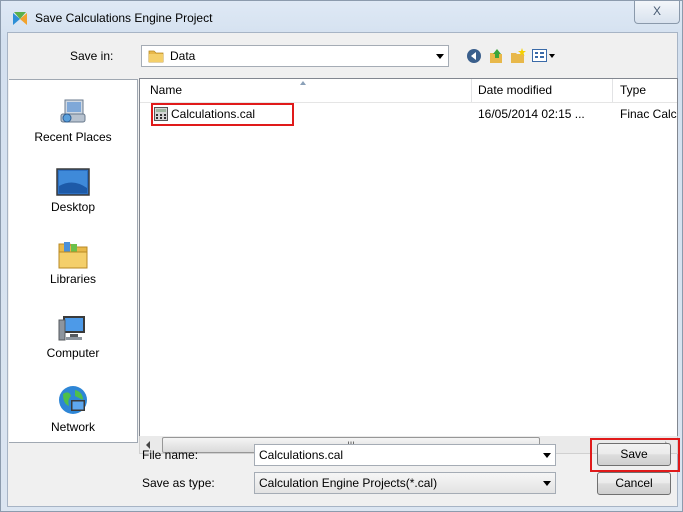 The width and height of the screenshot is (683, 512). I want to click on save-as-type-value: Calculation Engine Projects(*.cal), so click(348, 483).